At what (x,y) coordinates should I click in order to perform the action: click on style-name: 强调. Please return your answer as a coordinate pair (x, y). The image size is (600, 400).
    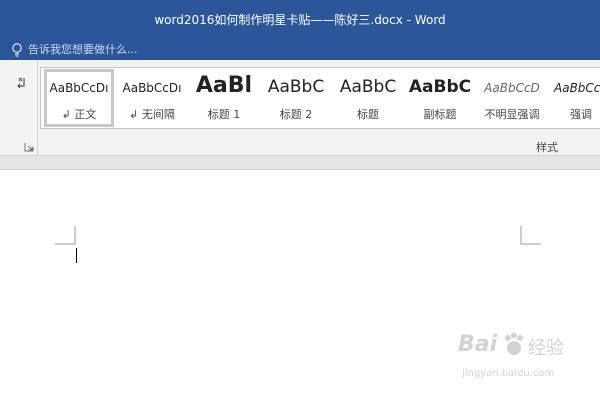
    Looking at the image, I should click on (581, 114).